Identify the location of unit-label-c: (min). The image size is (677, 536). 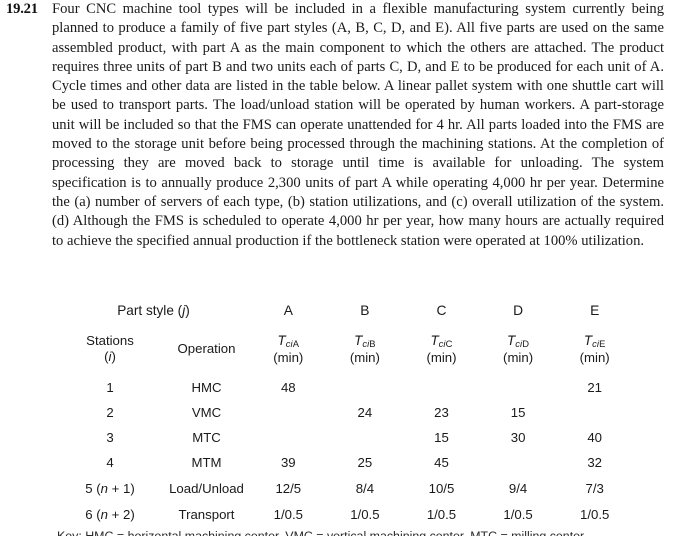
(441, 357).